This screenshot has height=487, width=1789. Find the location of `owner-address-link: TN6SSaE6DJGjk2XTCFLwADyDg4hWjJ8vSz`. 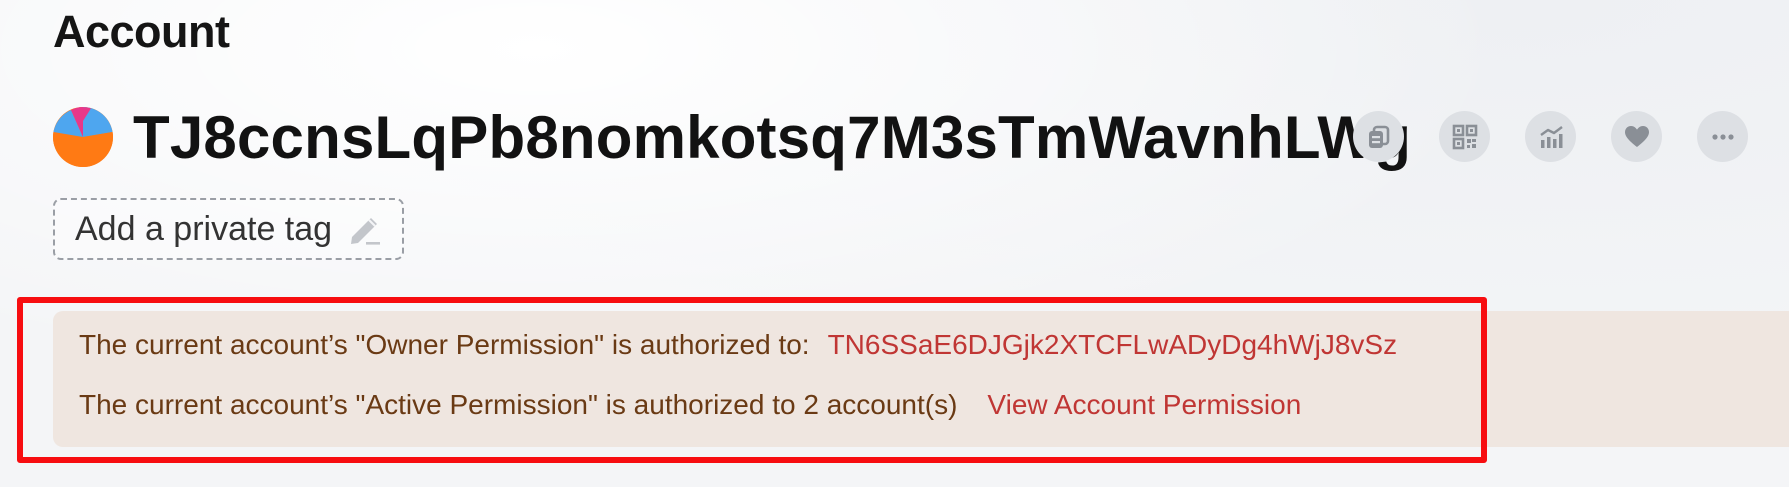

owner-address-link: TN6SSaE6DJGjk2XTCFLwADyDg4hWjJ8vSz is located at coordinates (1113, 344).